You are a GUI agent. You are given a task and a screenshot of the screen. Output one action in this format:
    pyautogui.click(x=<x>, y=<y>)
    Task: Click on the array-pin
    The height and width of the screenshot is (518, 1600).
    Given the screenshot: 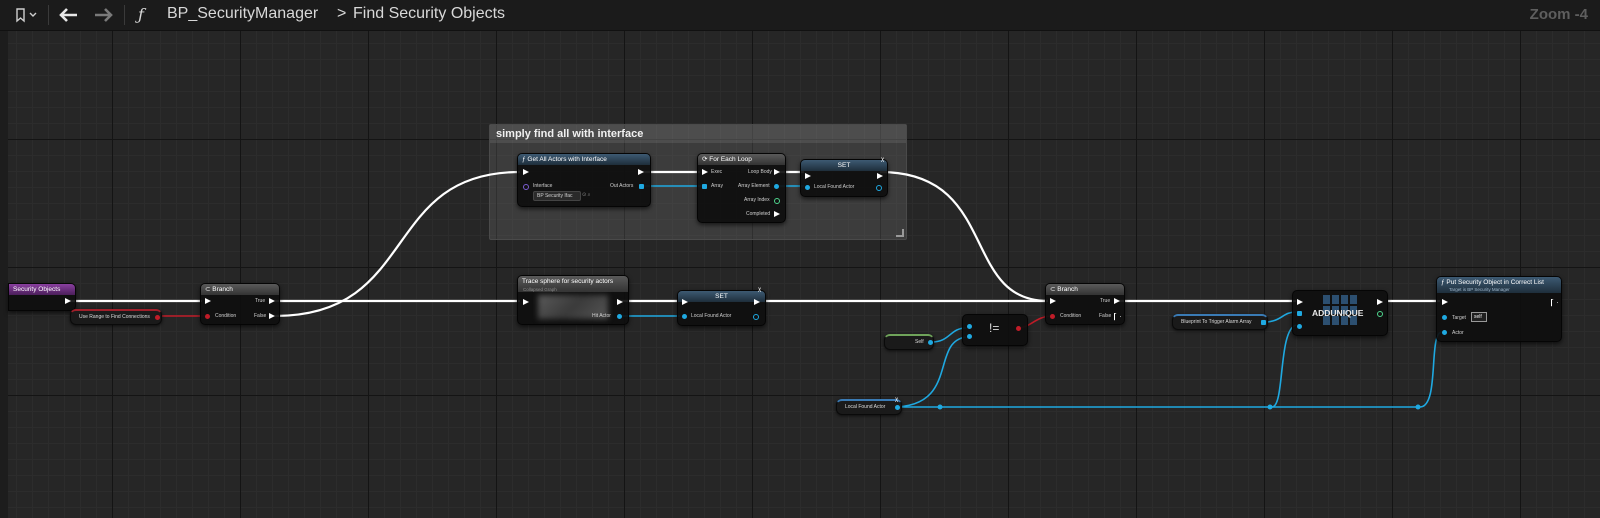 What is the action you would take?
    pyautogui.click(x=704, y=186)
    